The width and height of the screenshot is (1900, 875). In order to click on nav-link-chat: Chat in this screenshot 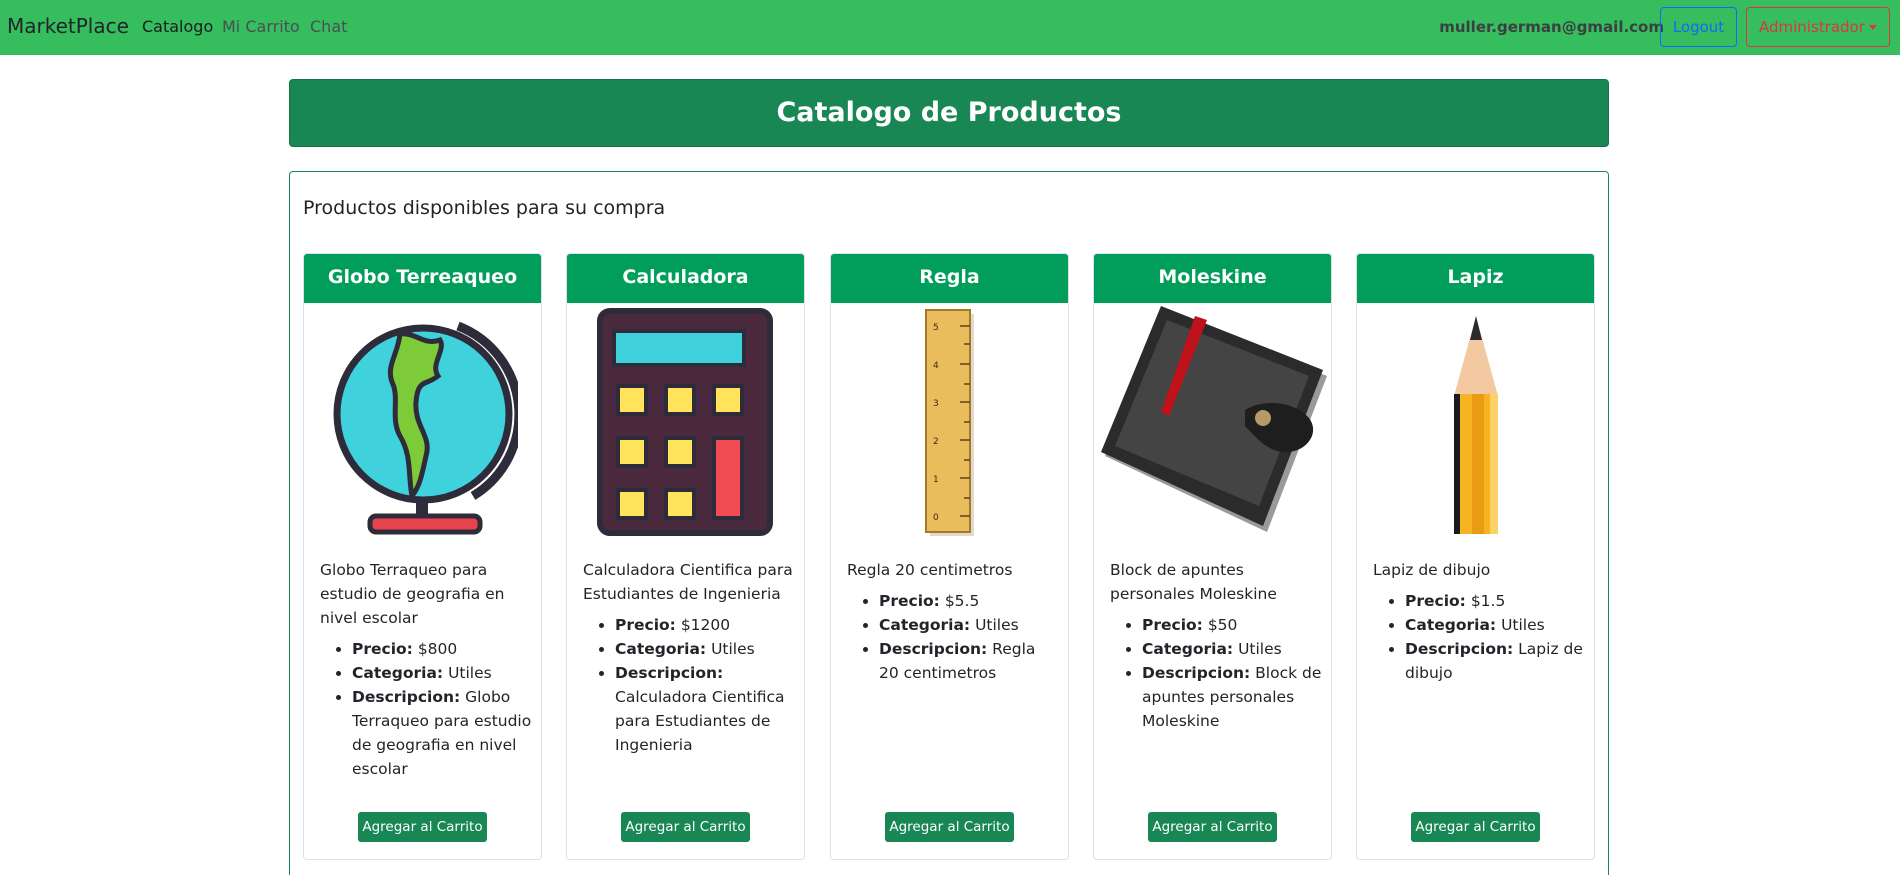, I will do `click(328, 26)`.